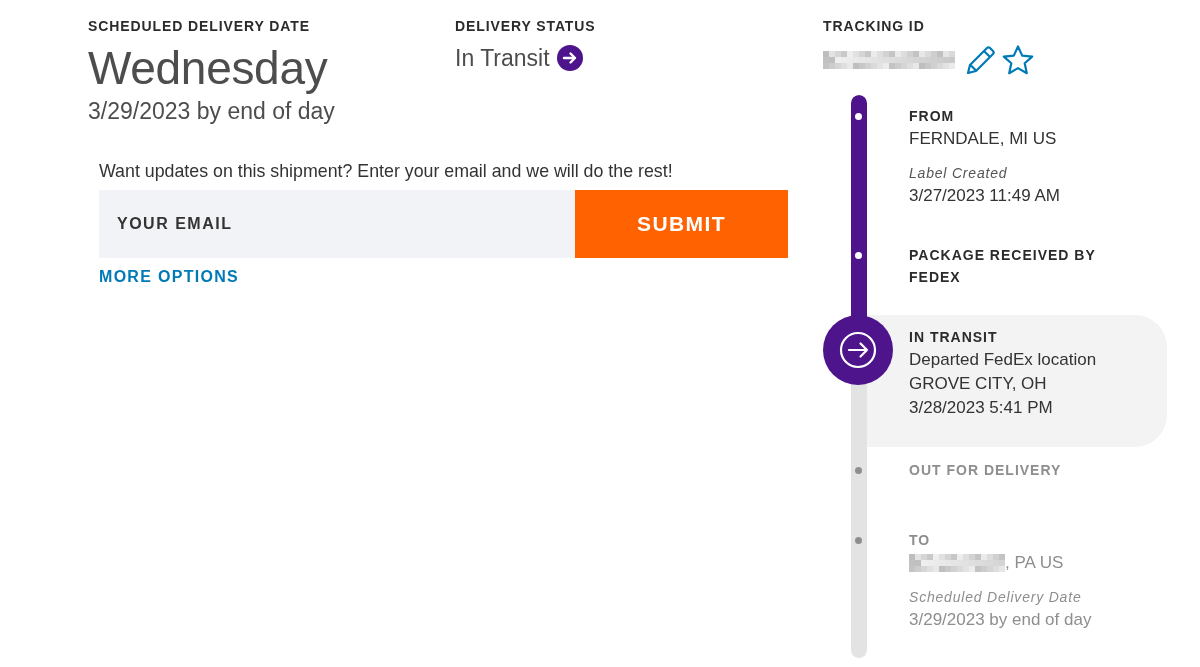 The image size is (1200, 667). I want to click on event-note-label: Label Created, so click(958, 173).